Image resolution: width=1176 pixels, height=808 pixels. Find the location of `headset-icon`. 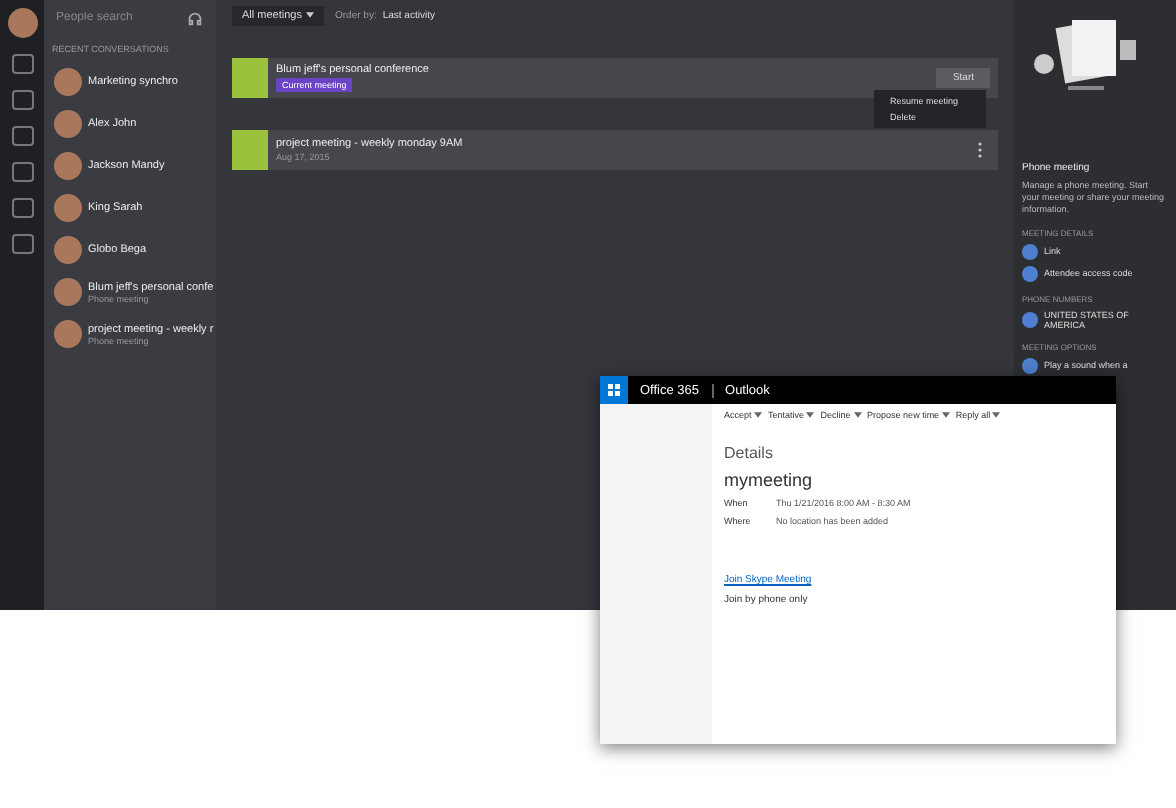

headset-icon is located at coordinates (195, 18).